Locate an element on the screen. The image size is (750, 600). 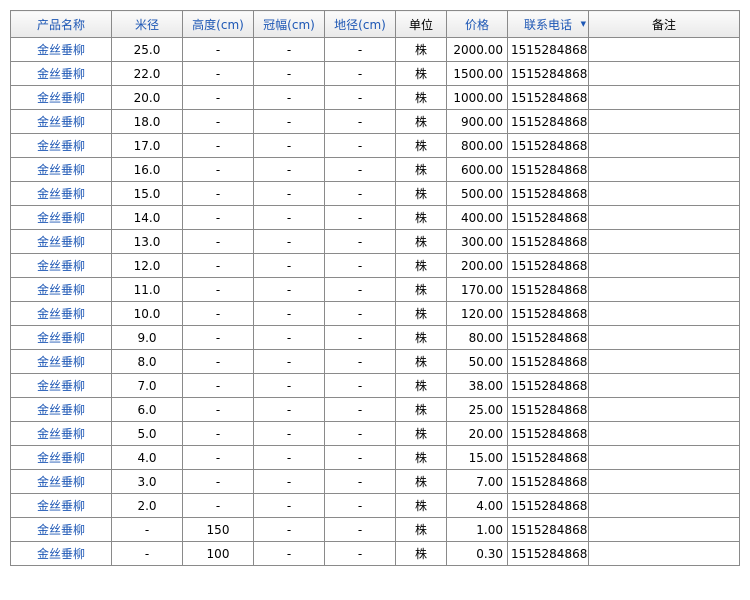
cell-diameter: 17.0 is located at coordinates (147, 145).